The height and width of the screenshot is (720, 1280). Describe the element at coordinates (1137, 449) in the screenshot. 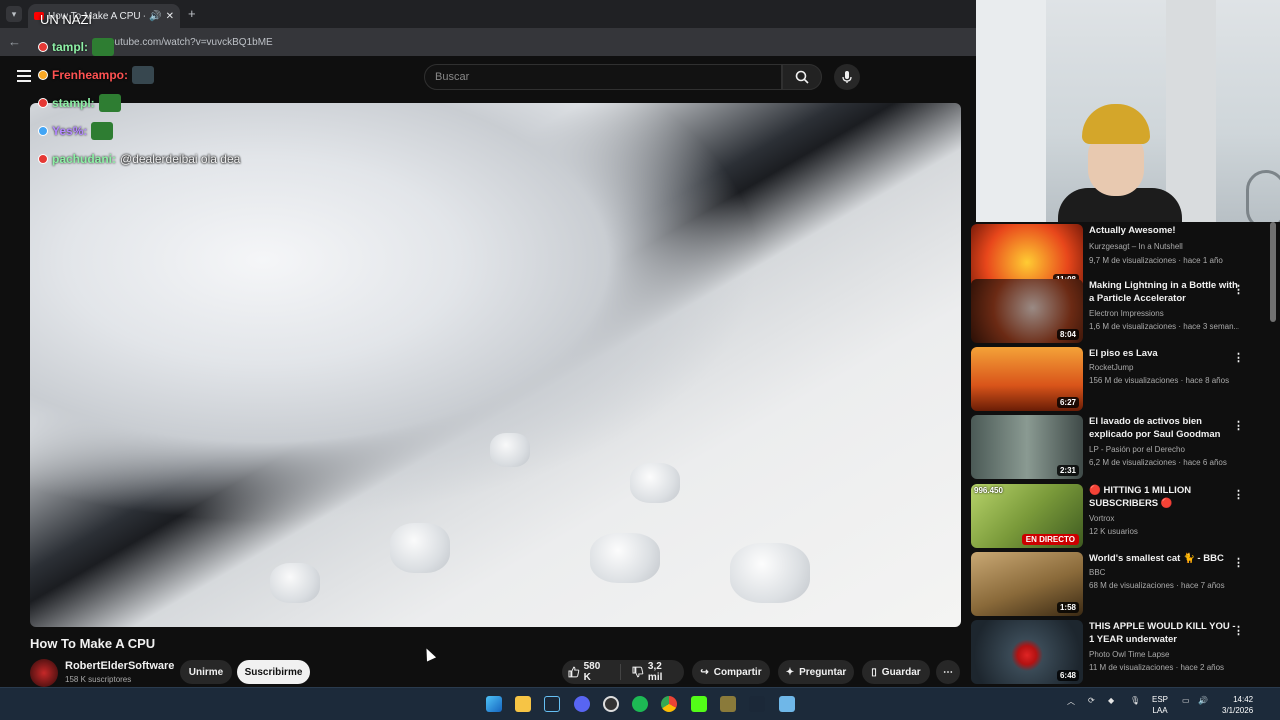

I see `recommendation-channel: LP - Pasión por el Derecho` at that location.